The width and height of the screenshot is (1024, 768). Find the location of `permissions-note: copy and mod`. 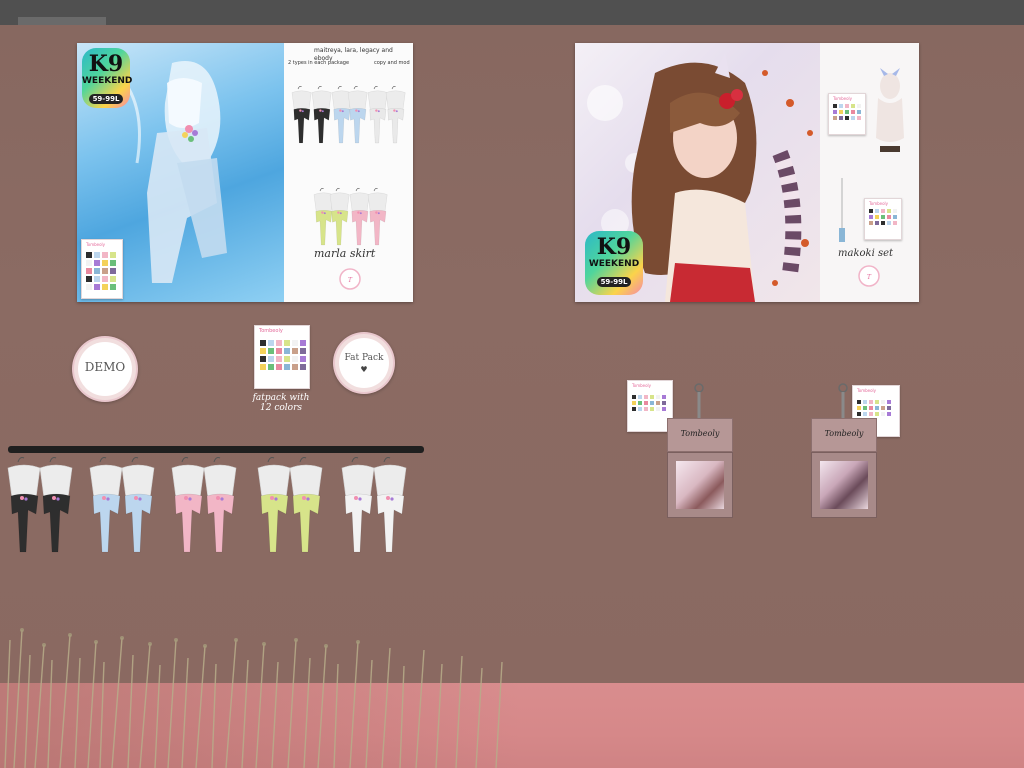

permissions-note: copy and mod is located at coordinates (392, 63).